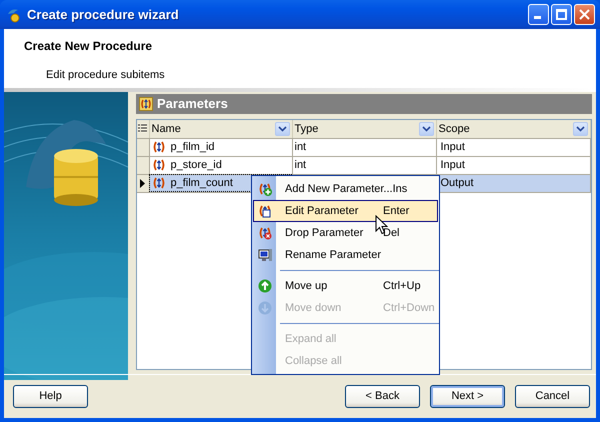 The width and height of the screenshot is (600, 422). Describe the element at coordinates (467, 396) in the screenshot. I see `wizard-button: Next >` at that location.